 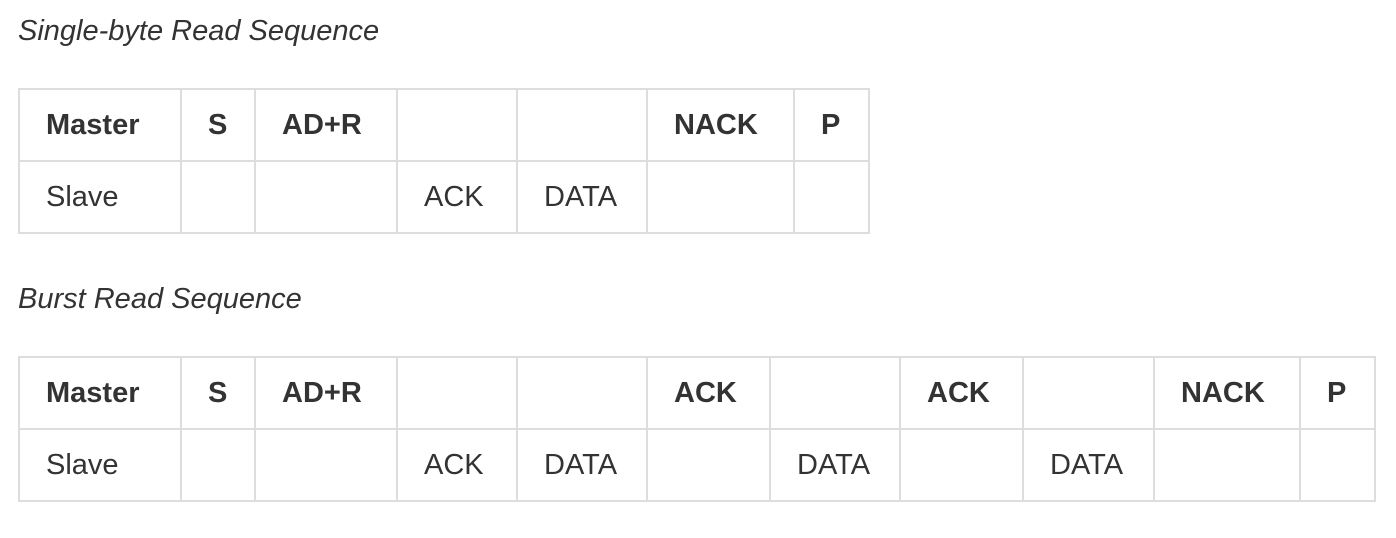 What do you see at coordinates (160, 299) in the screenshot?
I see `burst-read-caption: Burst Read Sequence` at bounding box center [160, 299].